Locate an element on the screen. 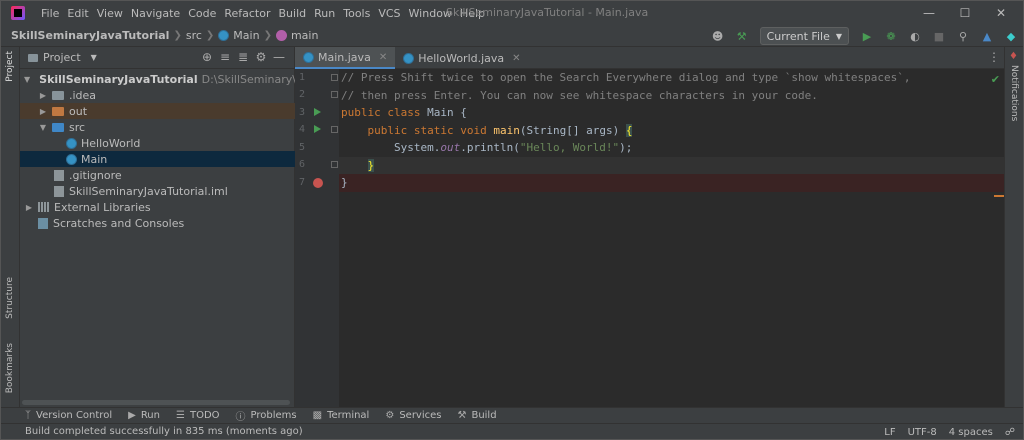 The image size is (1024, 440). tree-item-external-libraries: ▶ External Libraries is located at coordinates (157, 207).